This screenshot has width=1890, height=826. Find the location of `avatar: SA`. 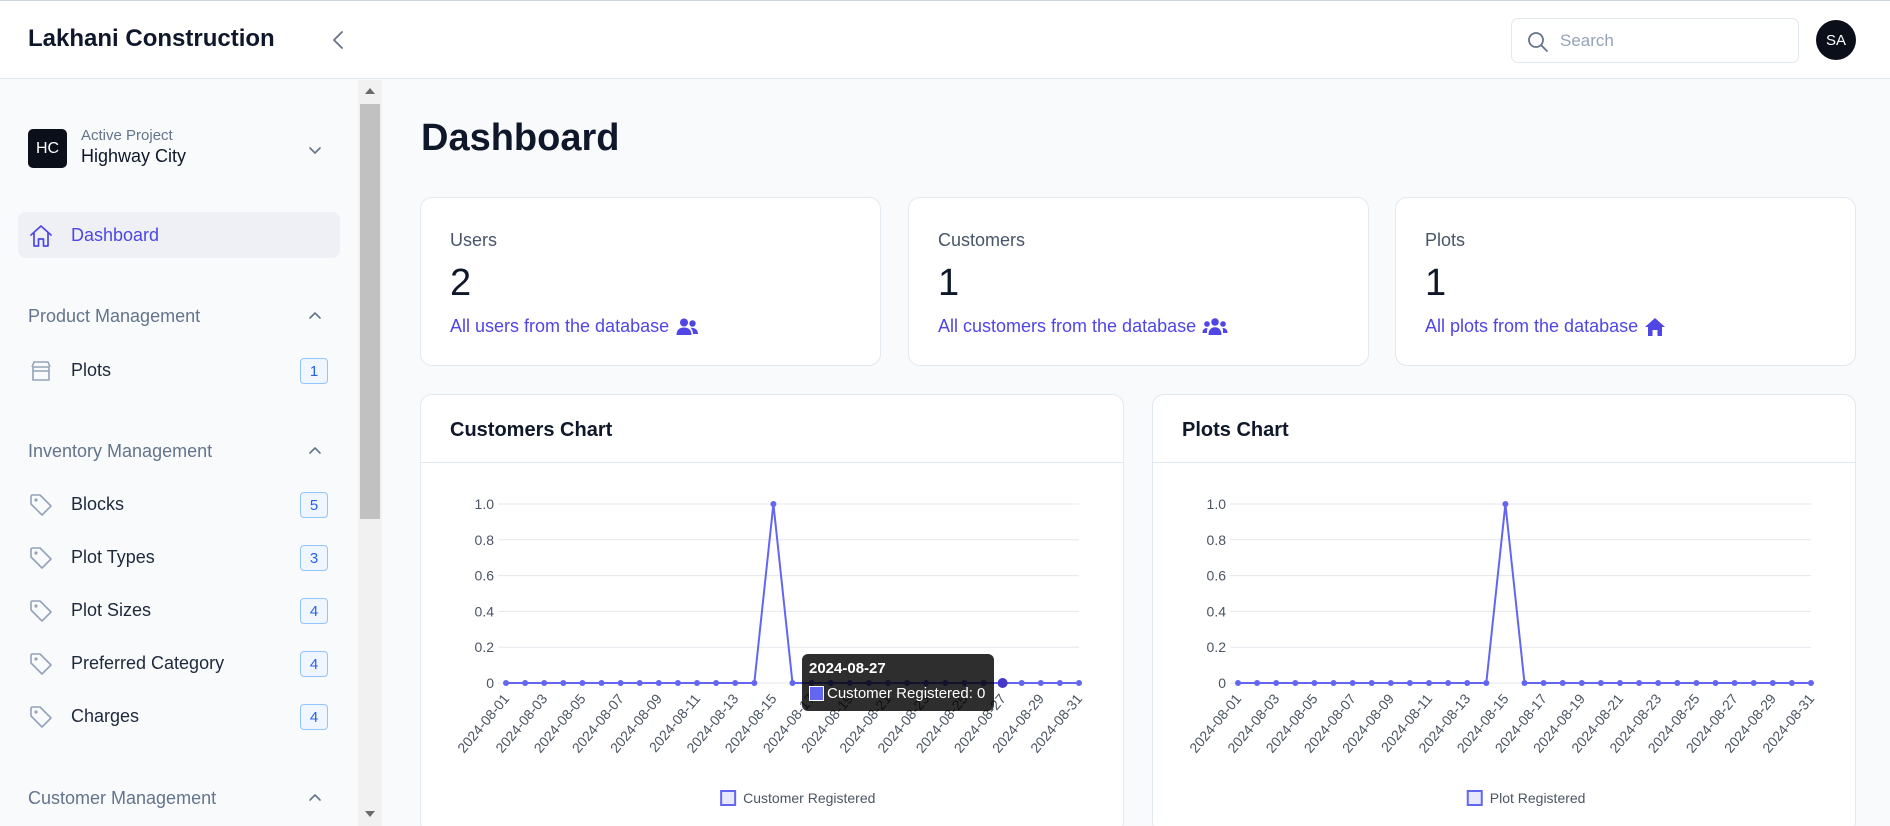

avatar: SA is located at coordinates (1836, 40).